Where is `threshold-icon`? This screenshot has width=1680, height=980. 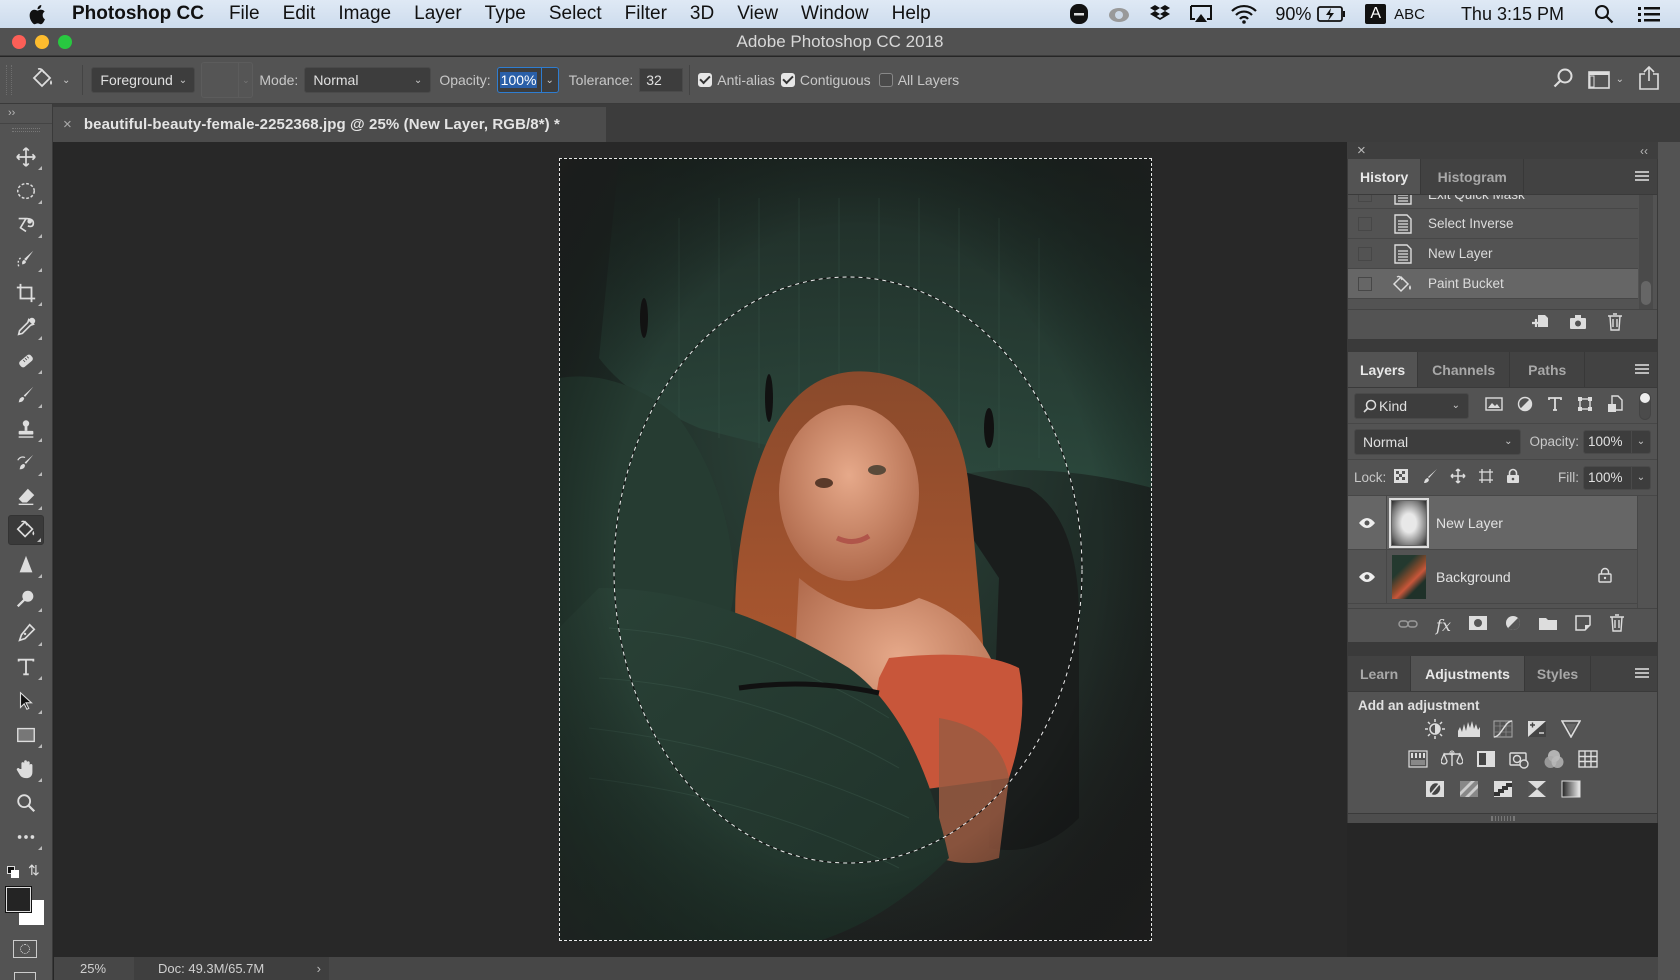 threshold-icon is located at coordinates (1503, 789).